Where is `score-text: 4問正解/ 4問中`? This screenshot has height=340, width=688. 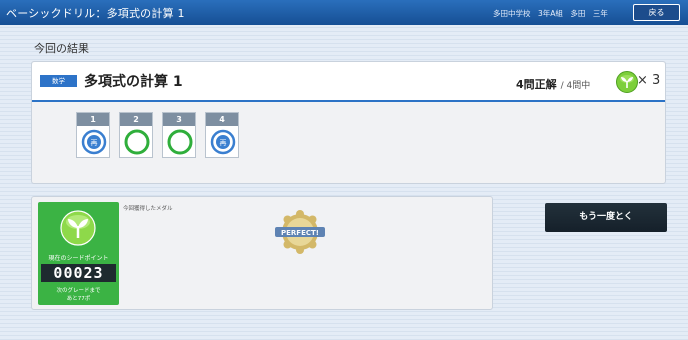 score-text: 4問正解/ 4問中 is located at coordinates (553, 84).